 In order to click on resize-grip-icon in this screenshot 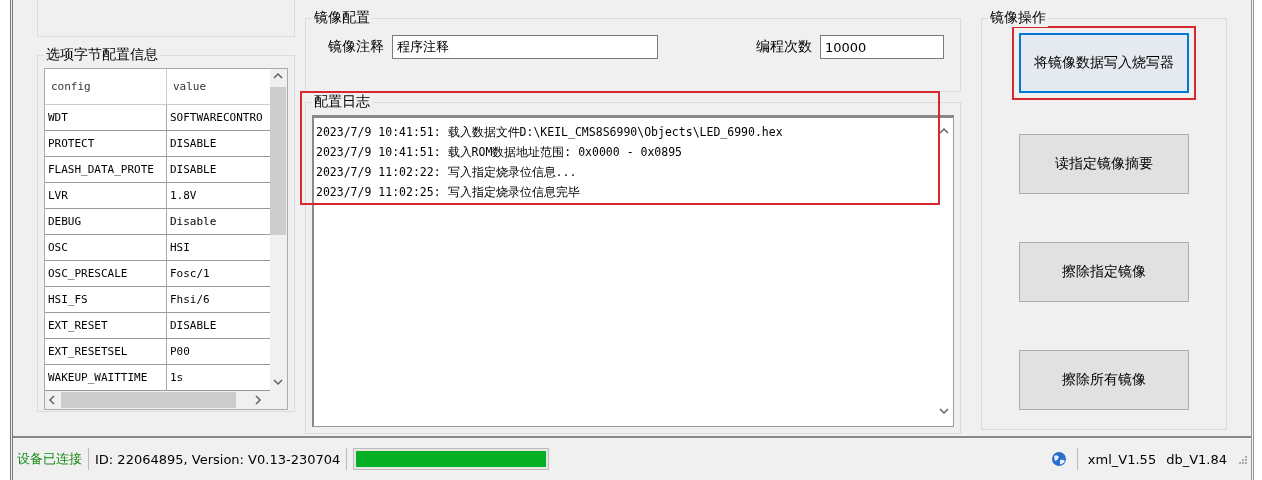, I will do `click(1242, 459)`.